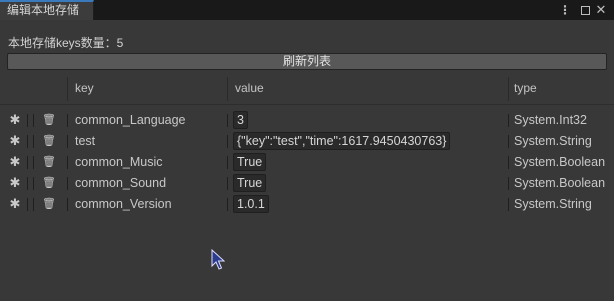 This screenshot has width=614, height=301. I want to click on column-header-type: type, so click(525, 88).